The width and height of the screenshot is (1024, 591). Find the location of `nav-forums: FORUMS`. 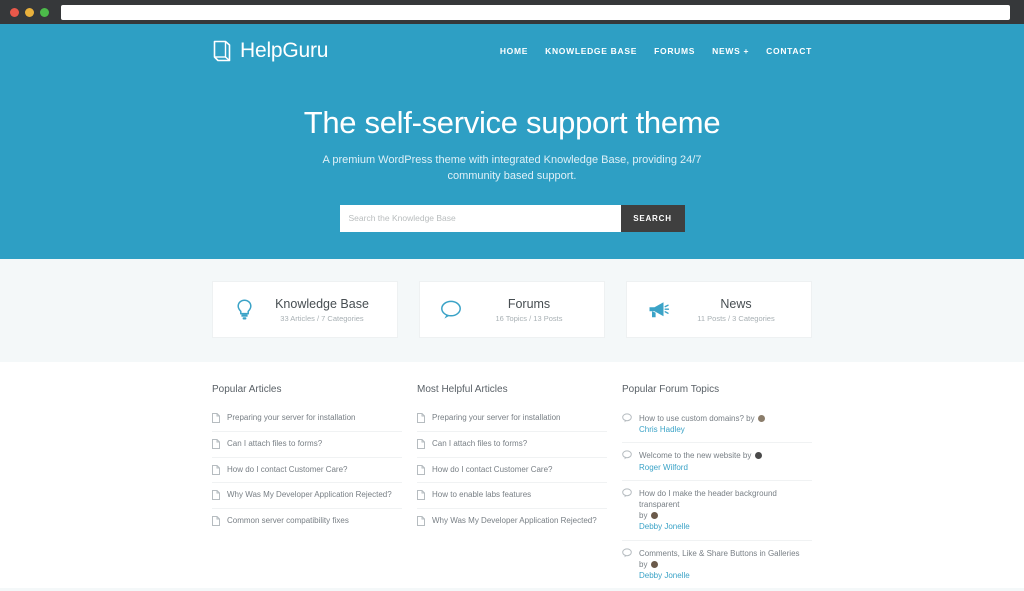

nav-forums: FORUMS is located at coordinates (674, 51).